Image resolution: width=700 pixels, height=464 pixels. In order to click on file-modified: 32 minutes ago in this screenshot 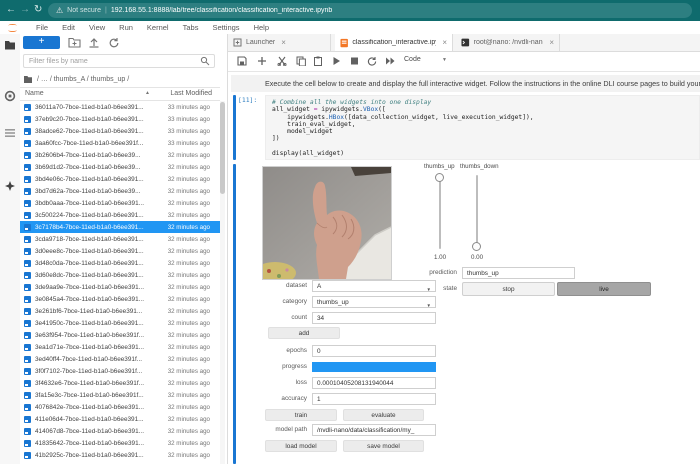, I will do `click(188, 407)`.